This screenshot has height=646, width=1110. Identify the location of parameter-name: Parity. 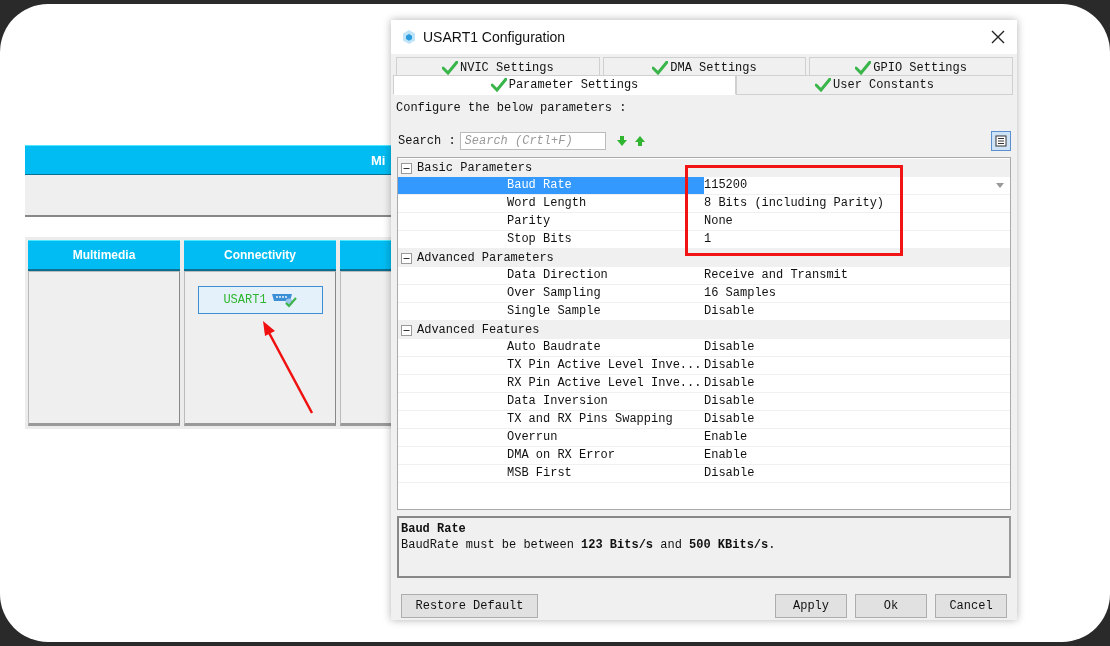
(551, 221).